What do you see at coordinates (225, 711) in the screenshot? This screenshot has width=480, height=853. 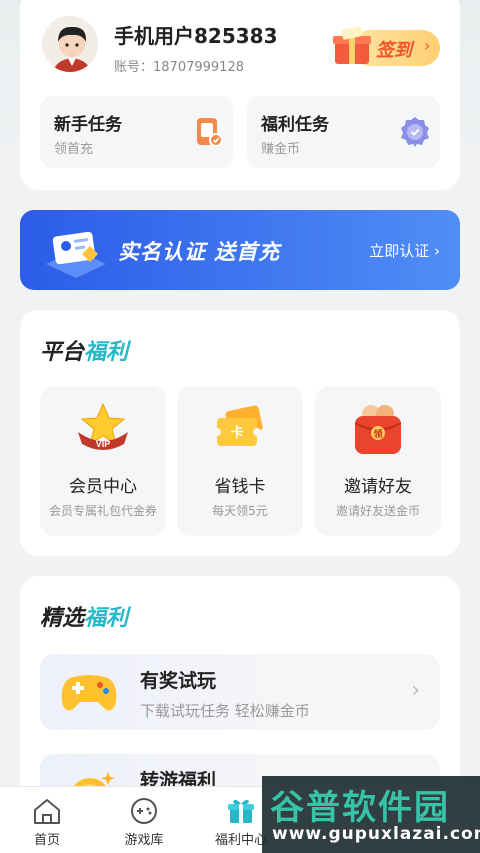 I see `featured-subtitle: 下载试玩任务 轻松赚金币` at bounding box center [225, 711].